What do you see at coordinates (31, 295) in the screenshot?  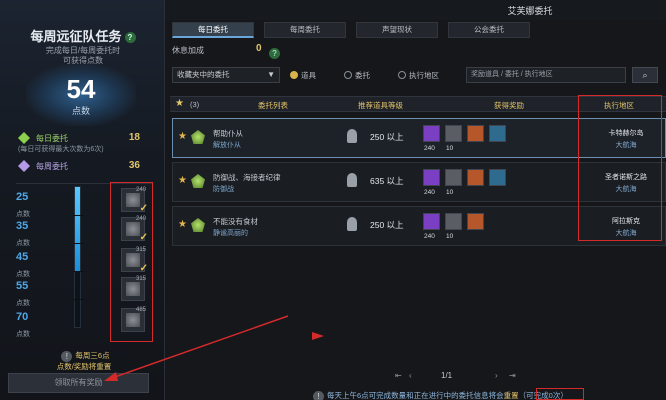 I see `tier-label: 55 点数` at bounding box center [31, 295].